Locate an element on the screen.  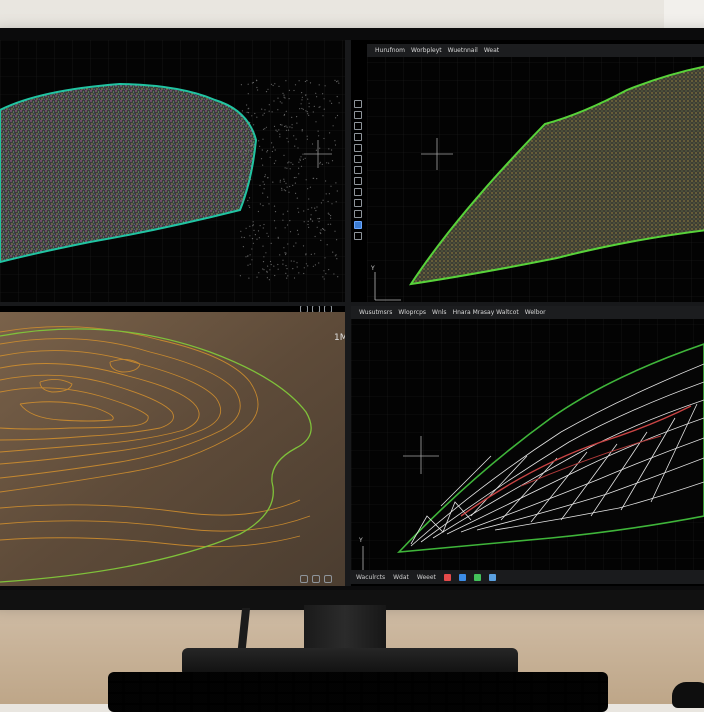
header-item: Weat is located at coordinates (491, 50).